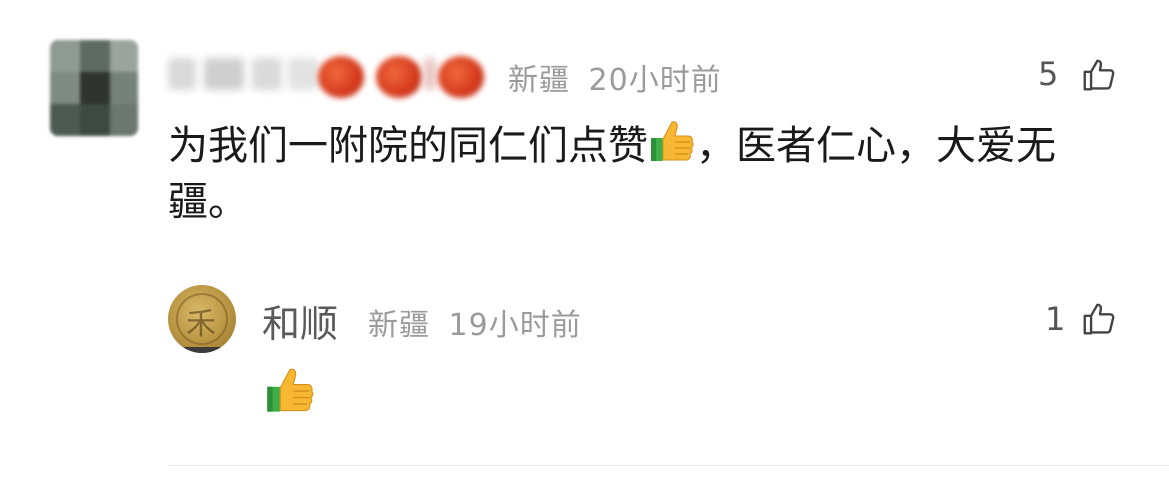  I want to click on comment-time: 20小时前, so click(655, 80).